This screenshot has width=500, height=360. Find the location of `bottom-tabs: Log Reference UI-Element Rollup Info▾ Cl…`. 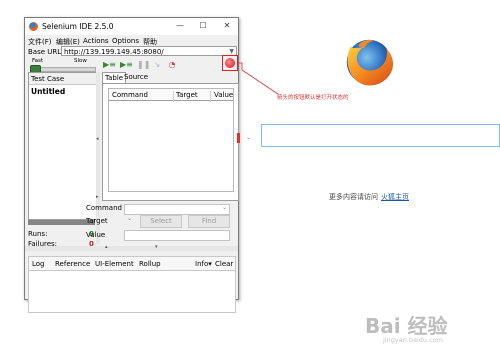

bottom-tabs: Log Reference UI-Element Rollup Info▾ Cl… is located at coordinates (132, 263).